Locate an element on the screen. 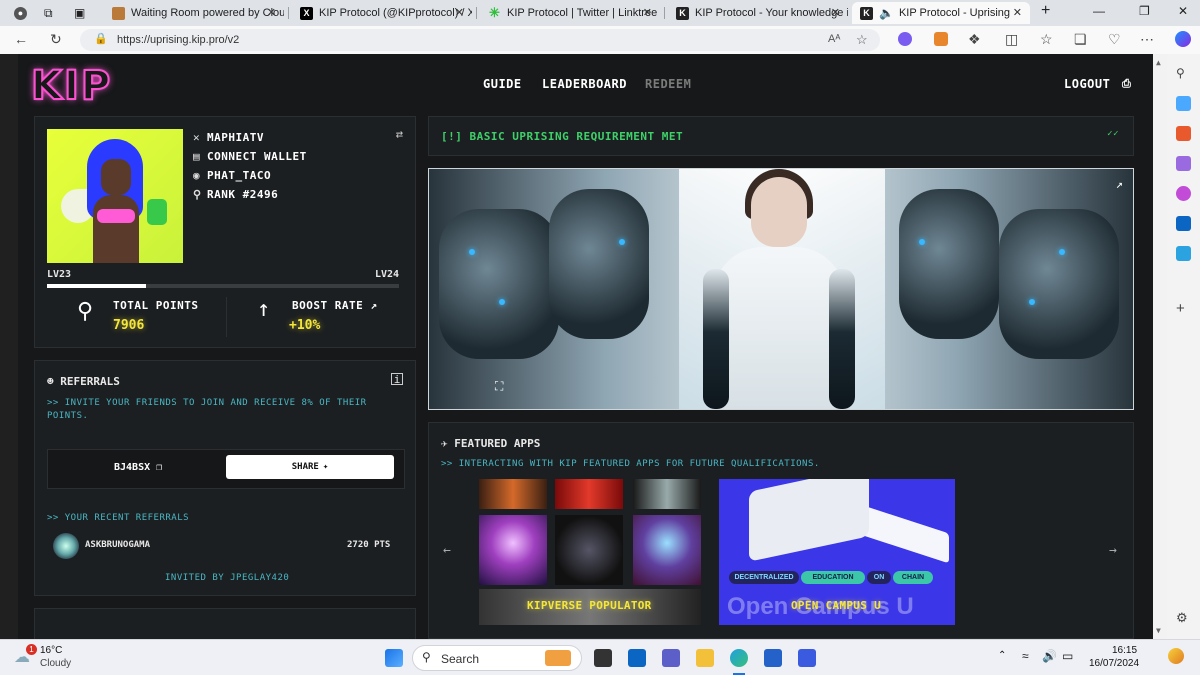 Image resolution: width=1200 pixels, height=675 pixels. read-aloud-icon: Aᴬ is located at coordinates (834, 39).